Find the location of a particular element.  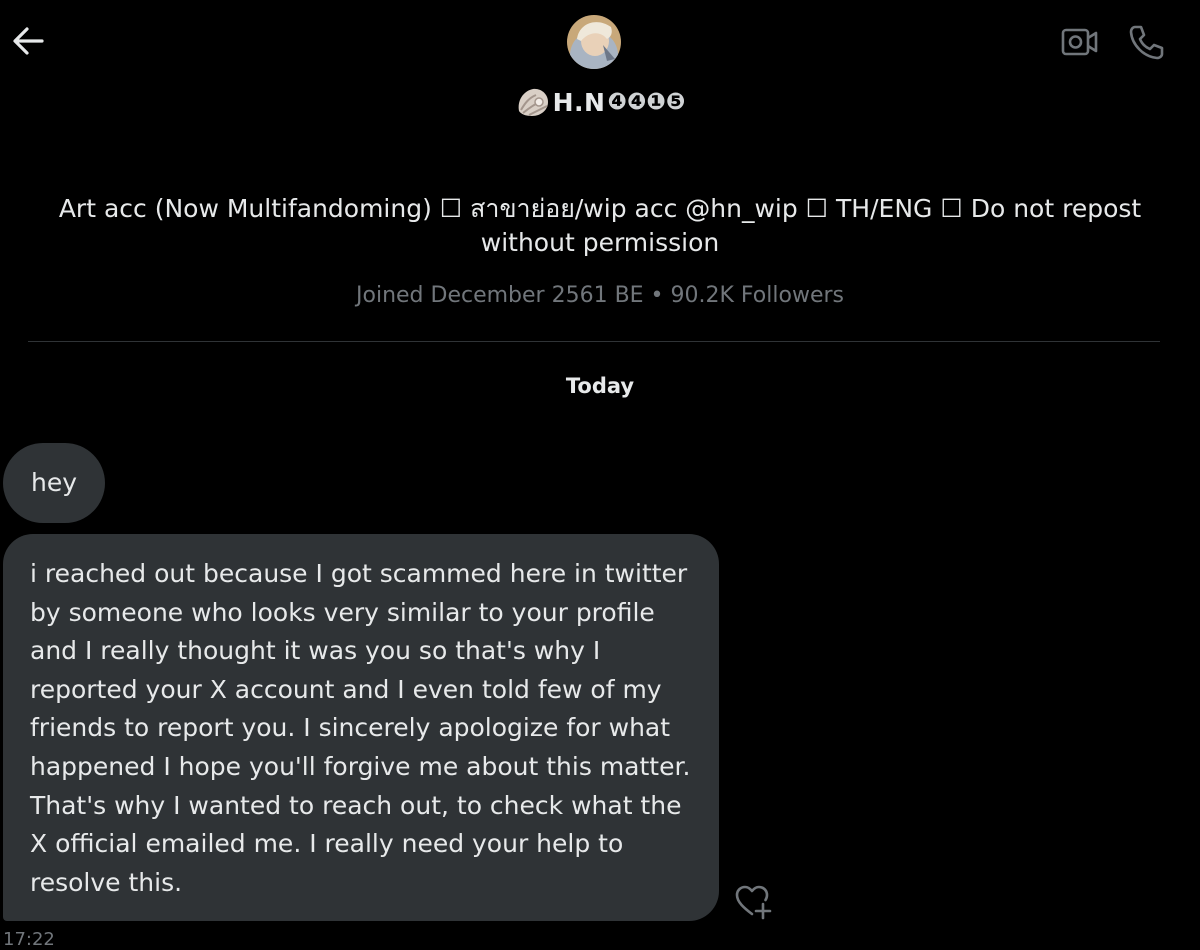

divider is located at coordinates (594, 341).